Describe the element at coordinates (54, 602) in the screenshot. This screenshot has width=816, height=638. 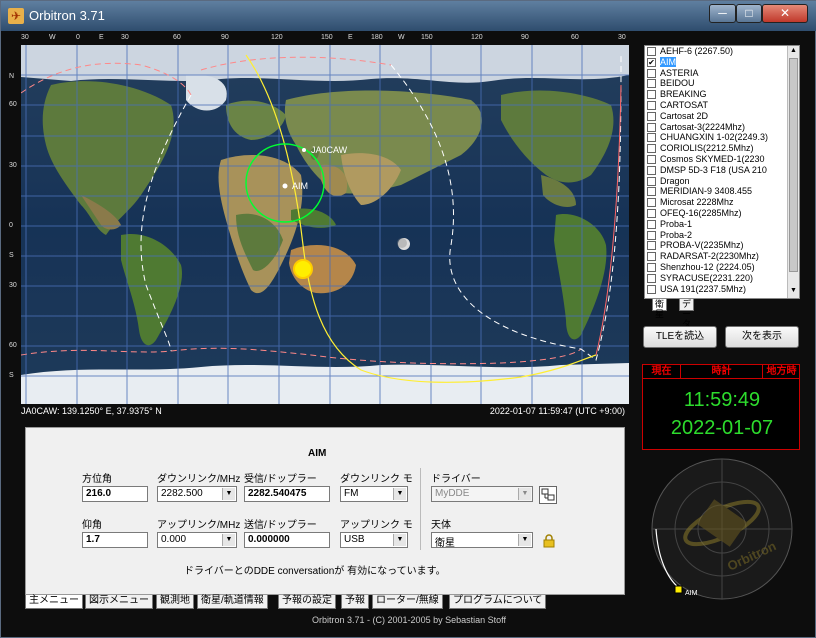
I see `tab-main-menu: 主メニュー` at that location.